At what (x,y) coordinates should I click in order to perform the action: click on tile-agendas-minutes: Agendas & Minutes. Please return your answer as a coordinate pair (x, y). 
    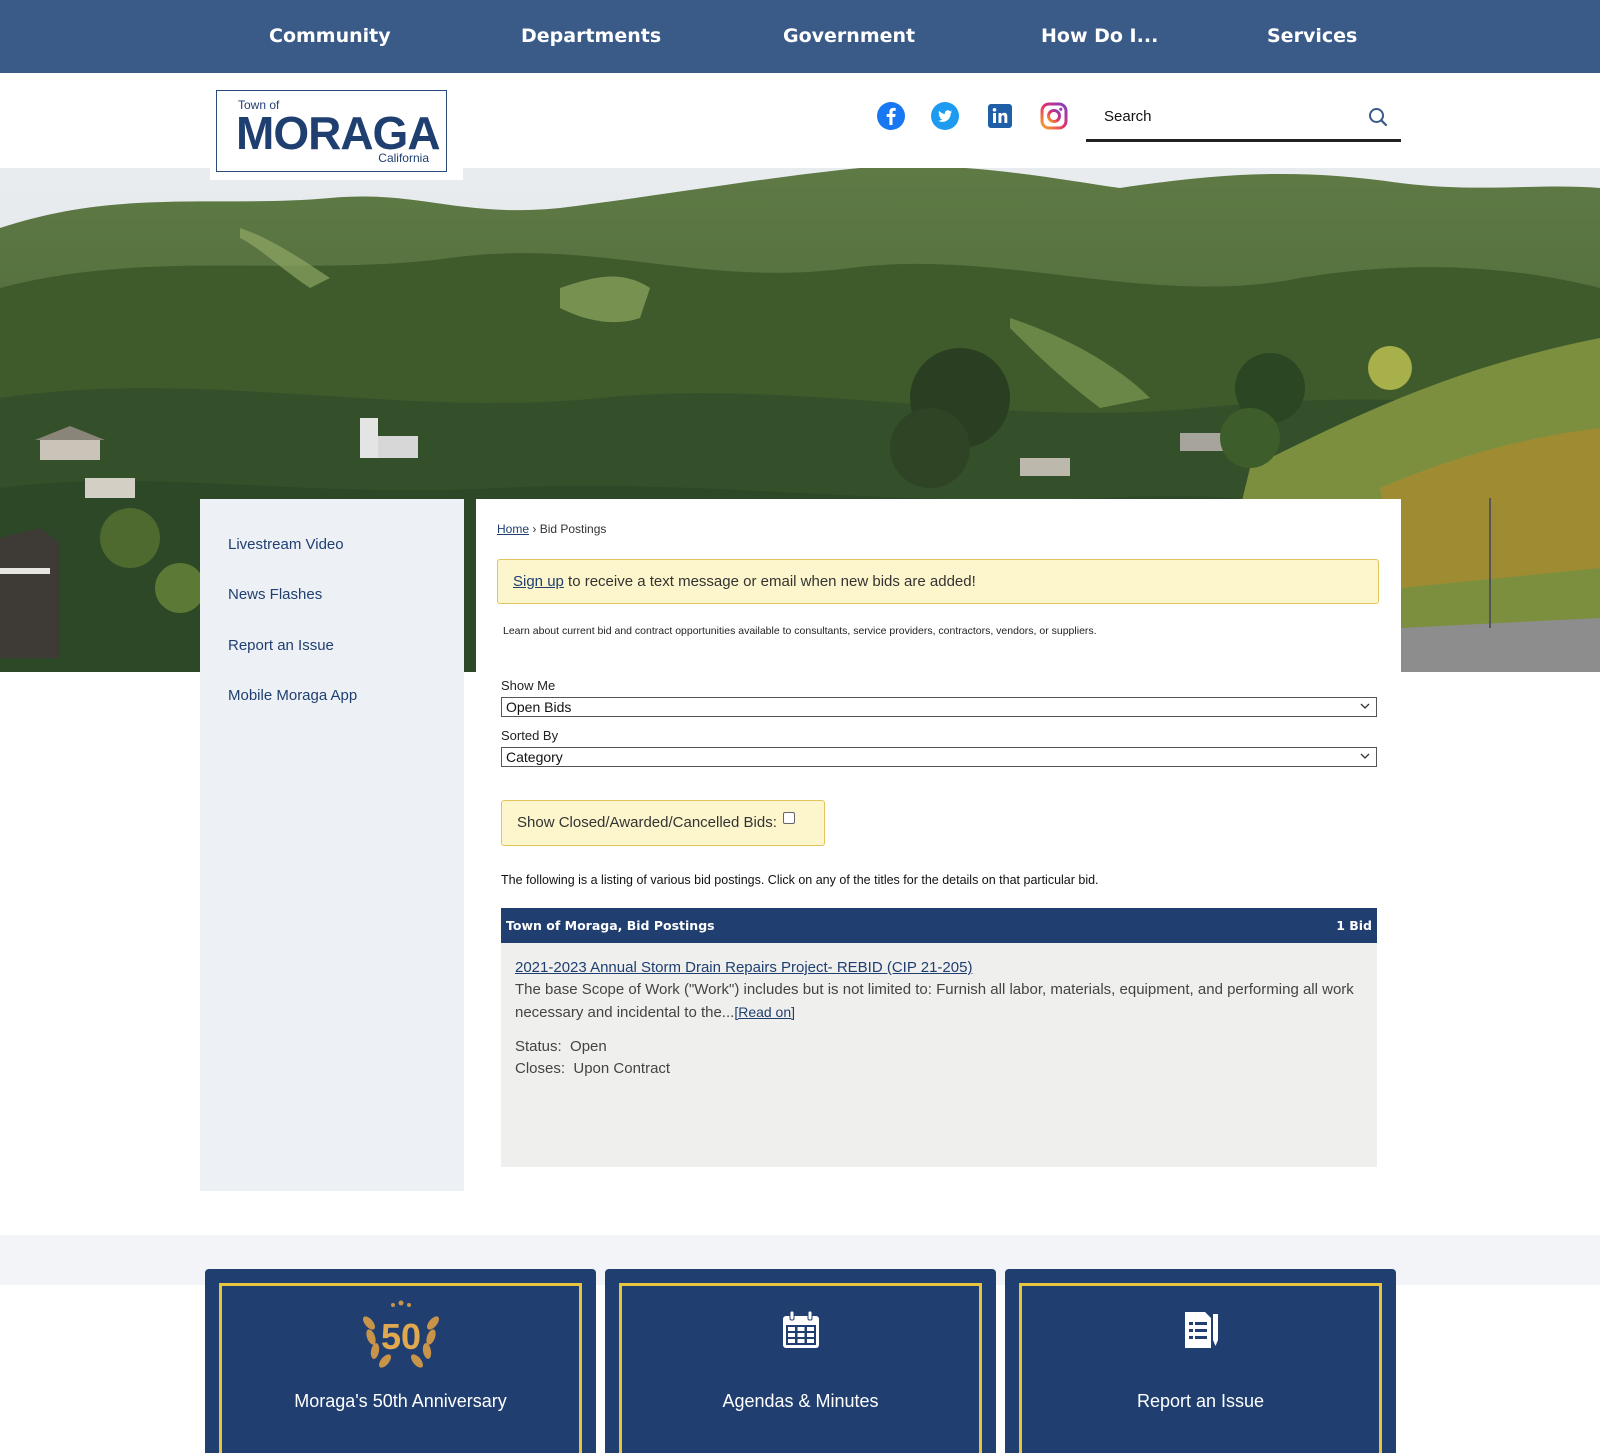
    Looking at the image, I should click on (800, 1361).